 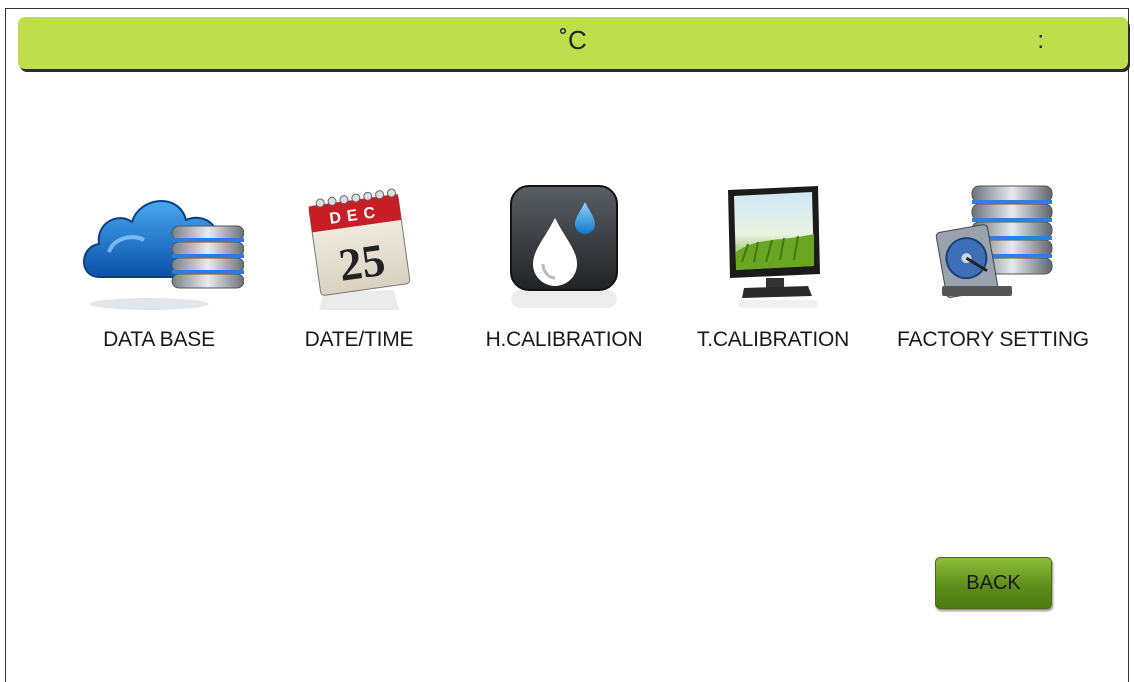 I want to click on calendar-day: 25, so click(x=362, y=262).